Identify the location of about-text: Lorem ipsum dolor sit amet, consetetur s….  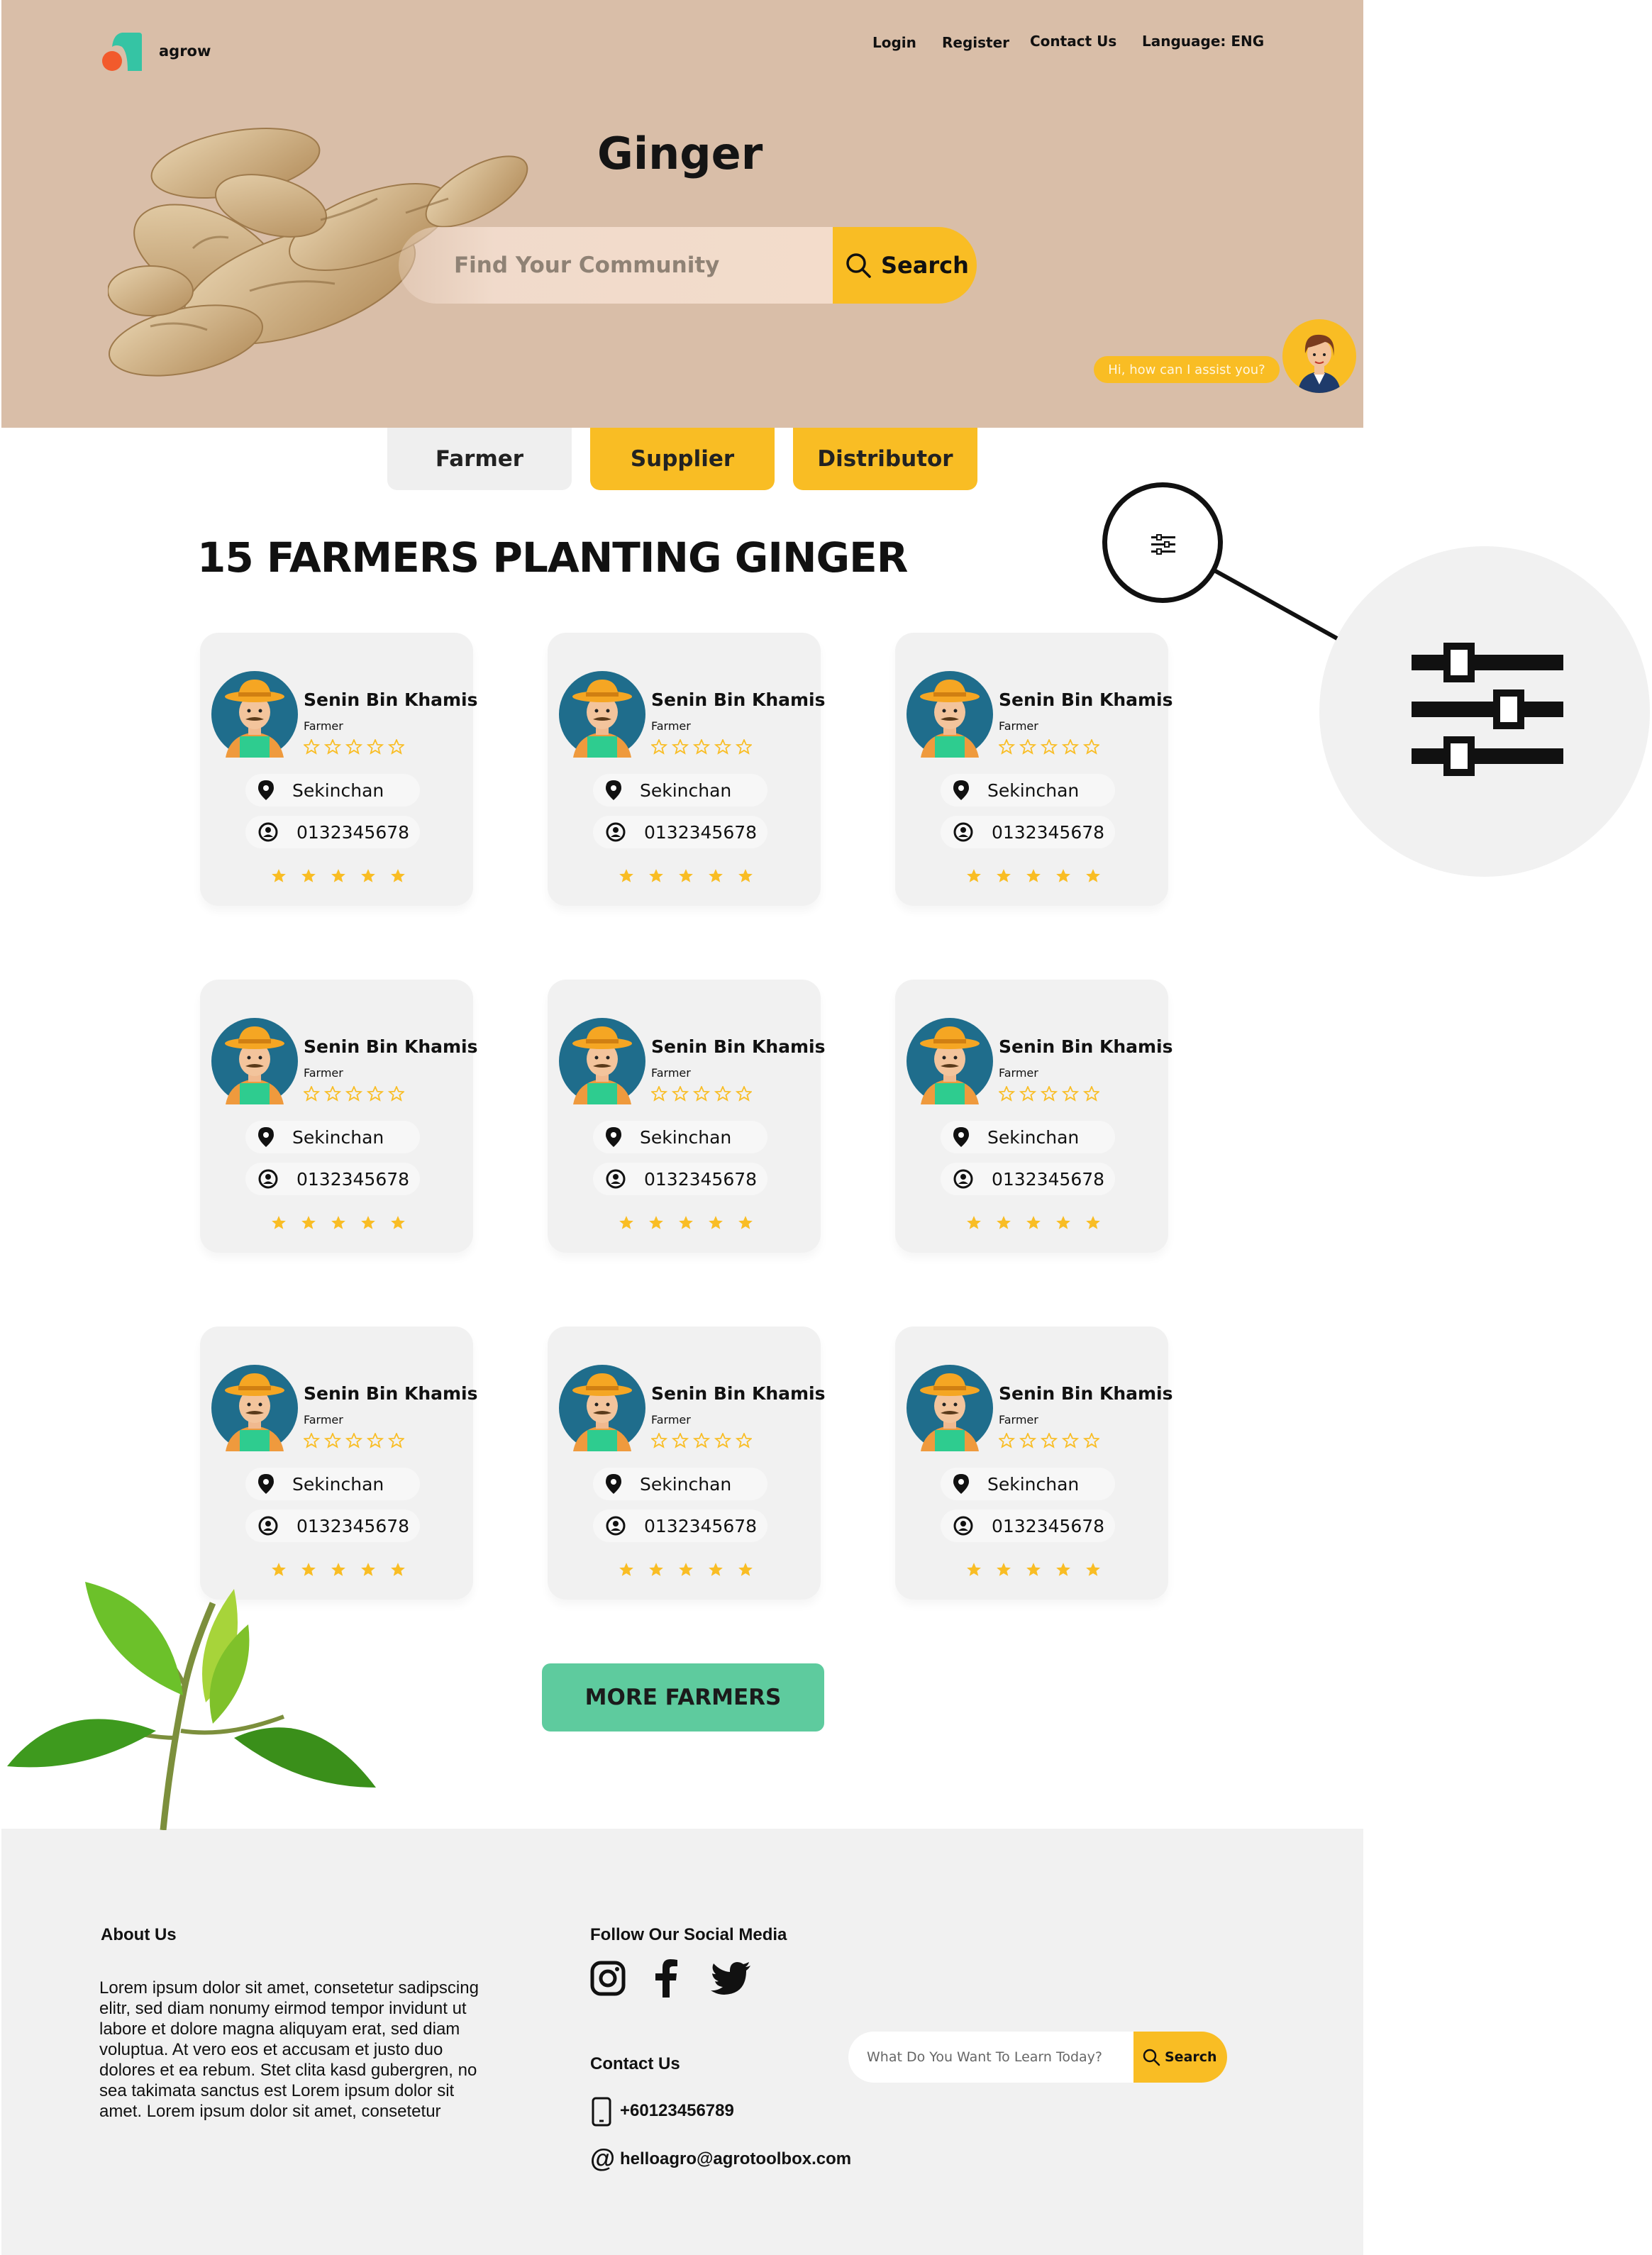
(289, 2049).